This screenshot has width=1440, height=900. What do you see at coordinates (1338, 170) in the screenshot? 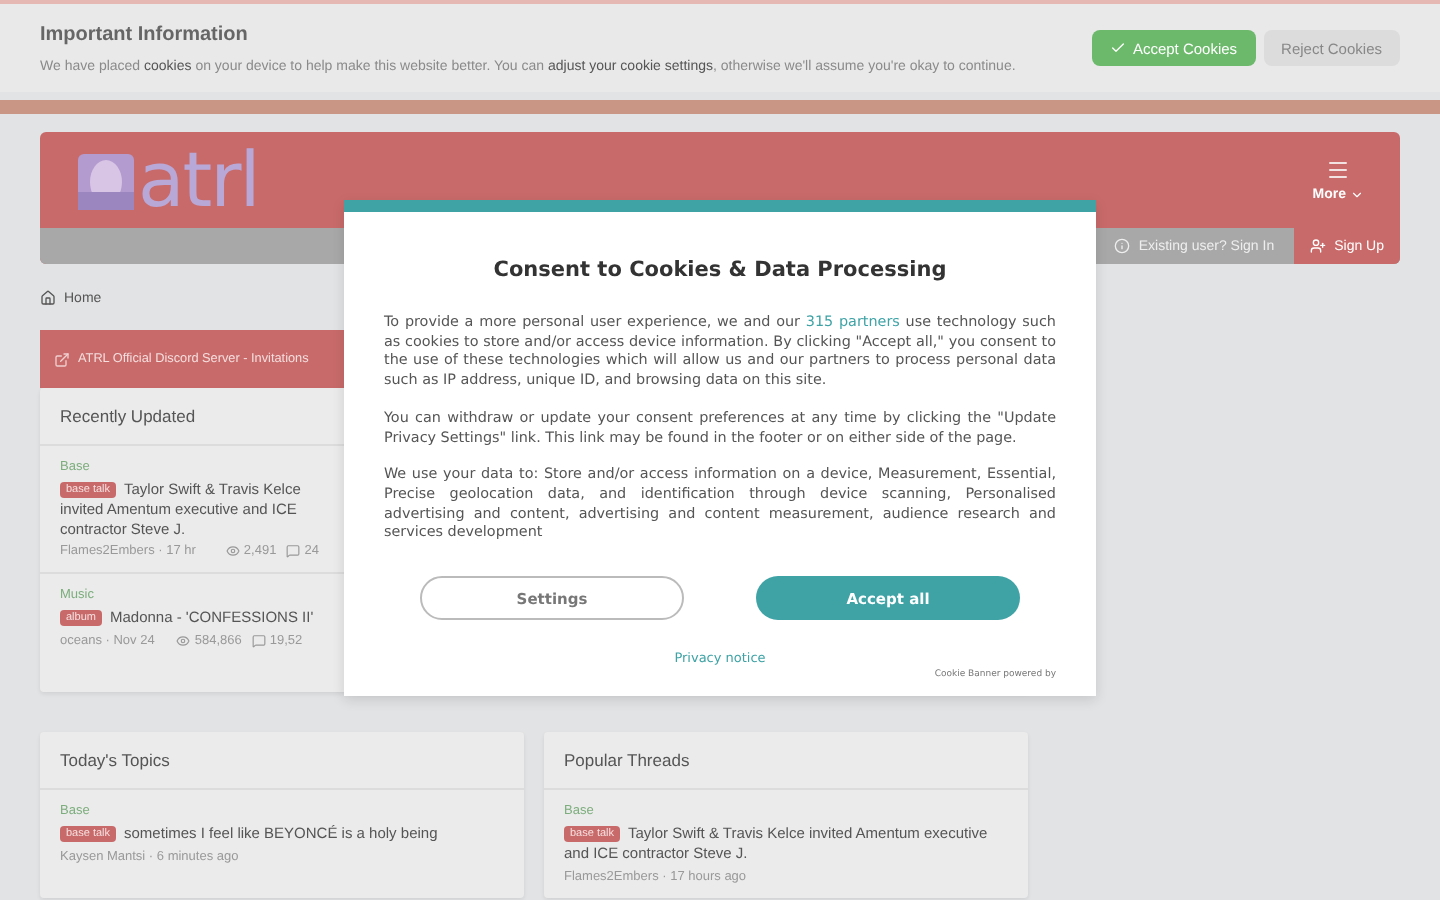
I see `menu-icon` at bounding box center [1338, 170].